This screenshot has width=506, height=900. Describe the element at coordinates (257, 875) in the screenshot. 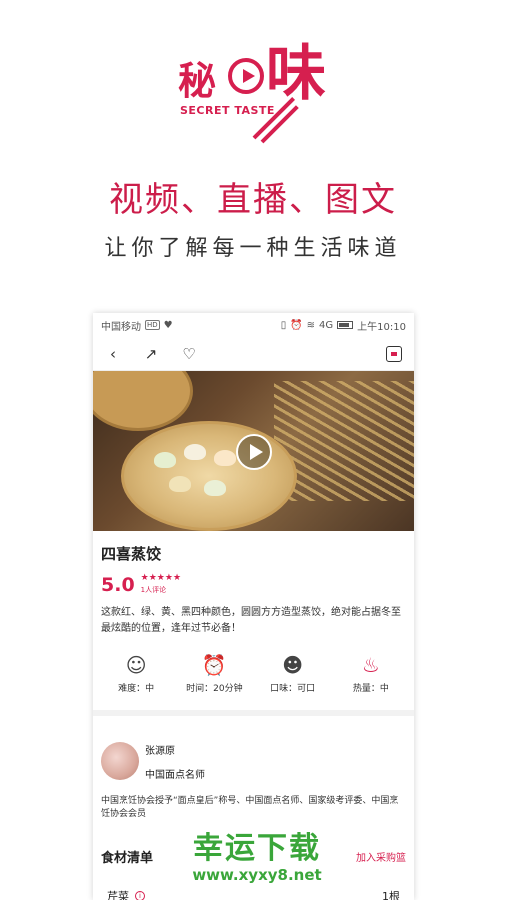

I see `watermark-url: www.xyxy8.net` at that location.